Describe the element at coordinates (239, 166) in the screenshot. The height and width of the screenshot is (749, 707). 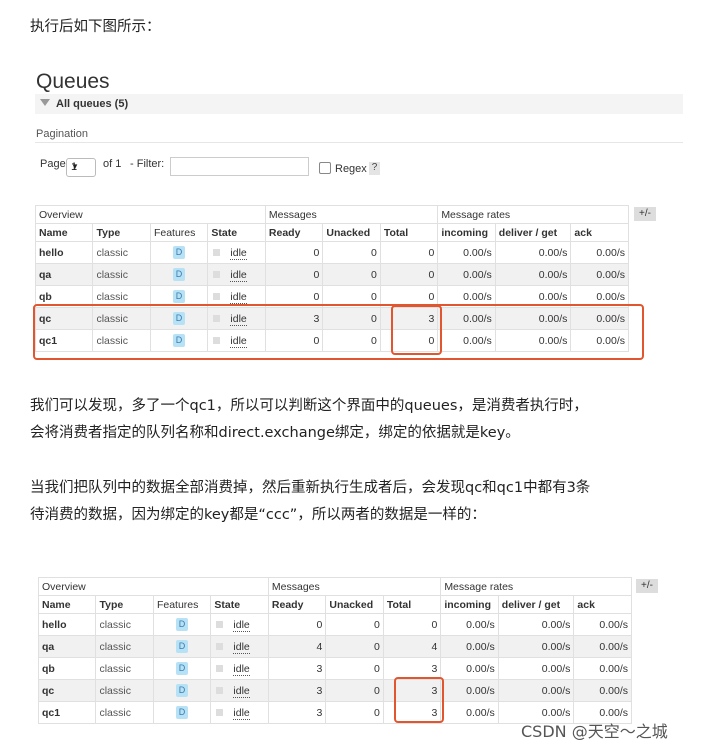
I see `filter-input` at that location.